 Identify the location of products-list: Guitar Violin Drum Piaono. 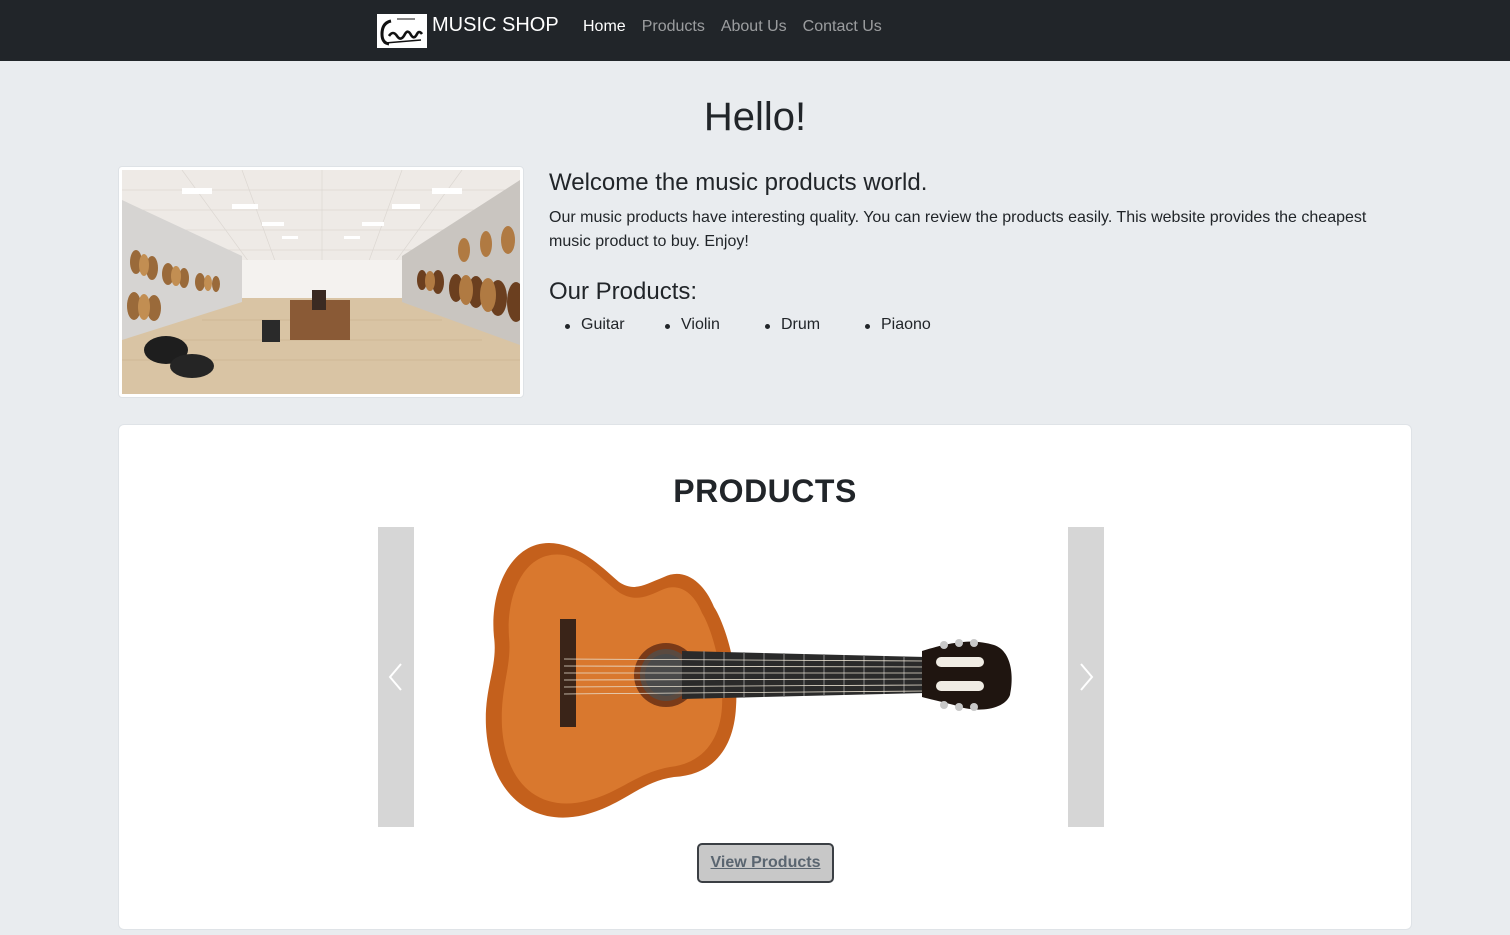
(765, 325).